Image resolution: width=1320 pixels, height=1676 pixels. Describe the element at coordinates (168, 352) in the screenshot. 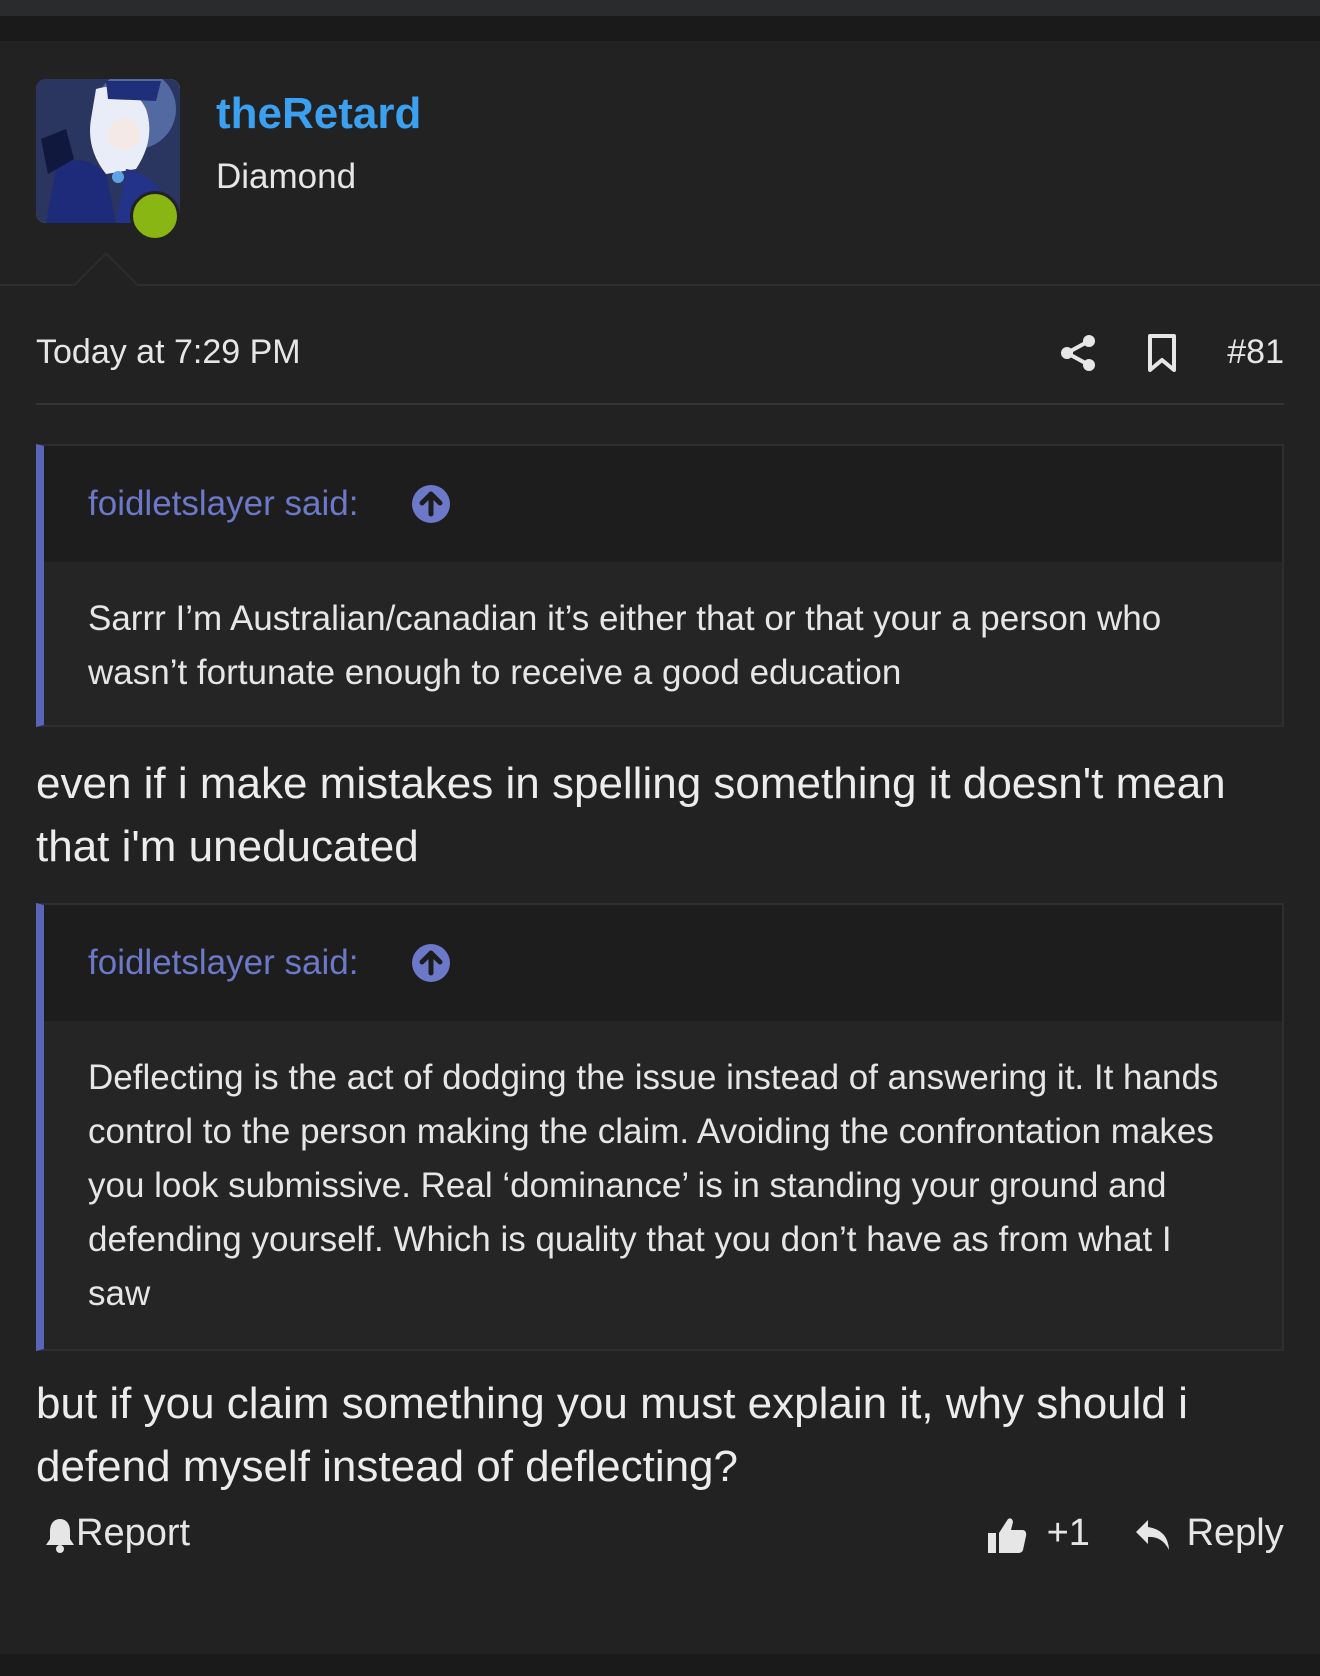

I see `post-timestamp: Today at 7:29 PM` at that location.